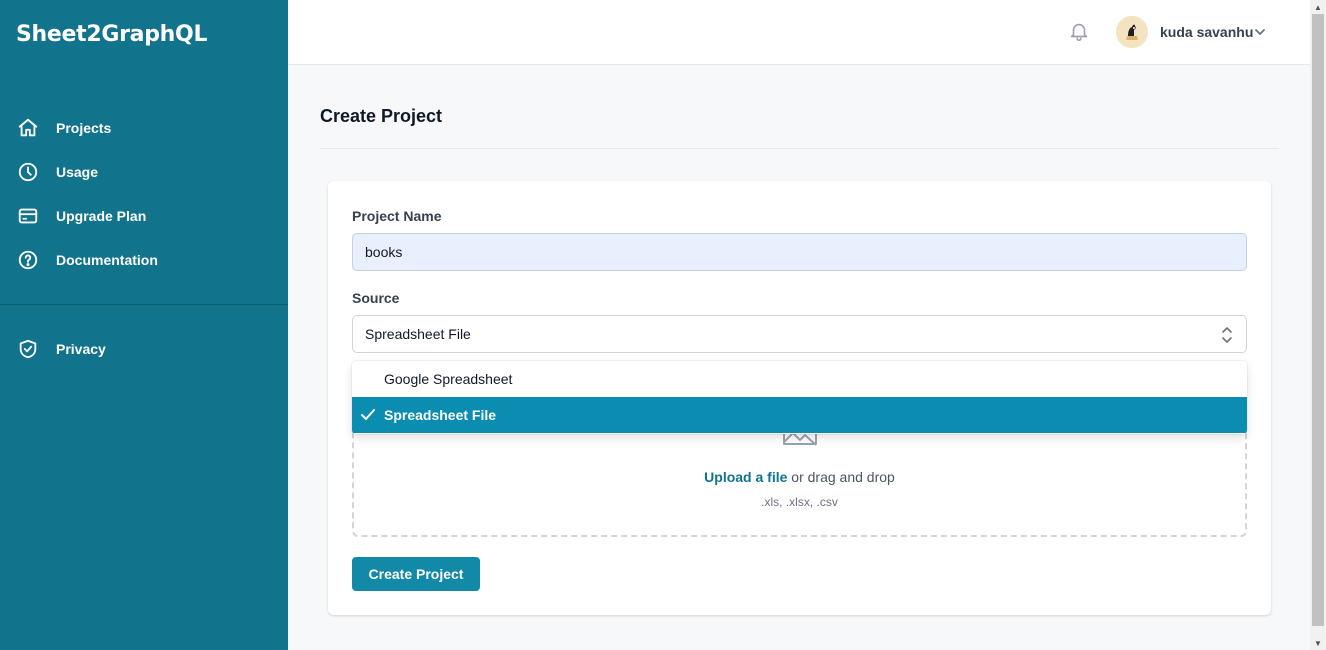 The height and width of the screenshot is (650, 1326). Describe the element at coordinates (440, 415) in the screenshot. I see `option-label: Spreadsheet File` at that location.